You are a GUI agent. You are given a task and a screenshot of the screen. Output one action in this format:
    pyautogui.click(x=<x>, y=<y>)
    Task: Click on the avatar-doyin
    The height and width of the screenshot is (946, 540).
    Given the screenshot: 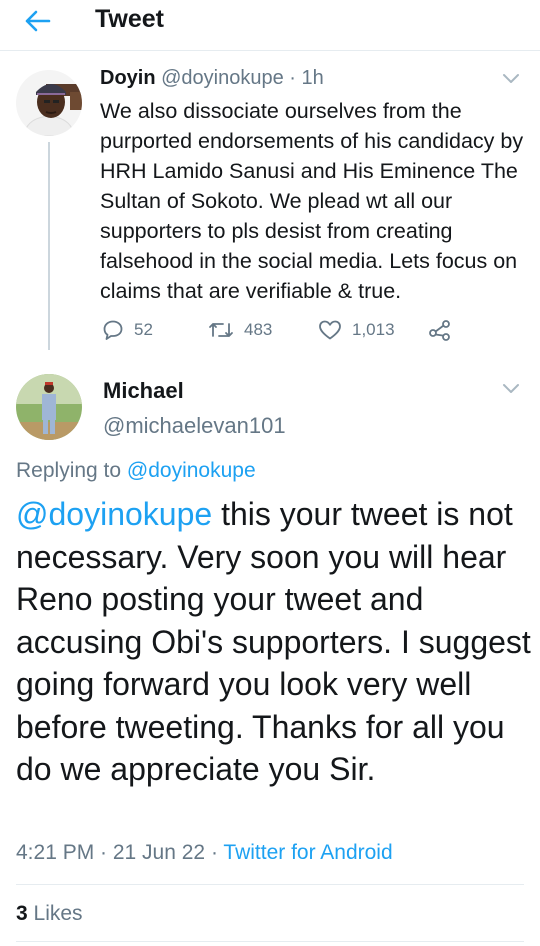 What is the action you would take?
    pyautogui.click(x=49, y=103)
    